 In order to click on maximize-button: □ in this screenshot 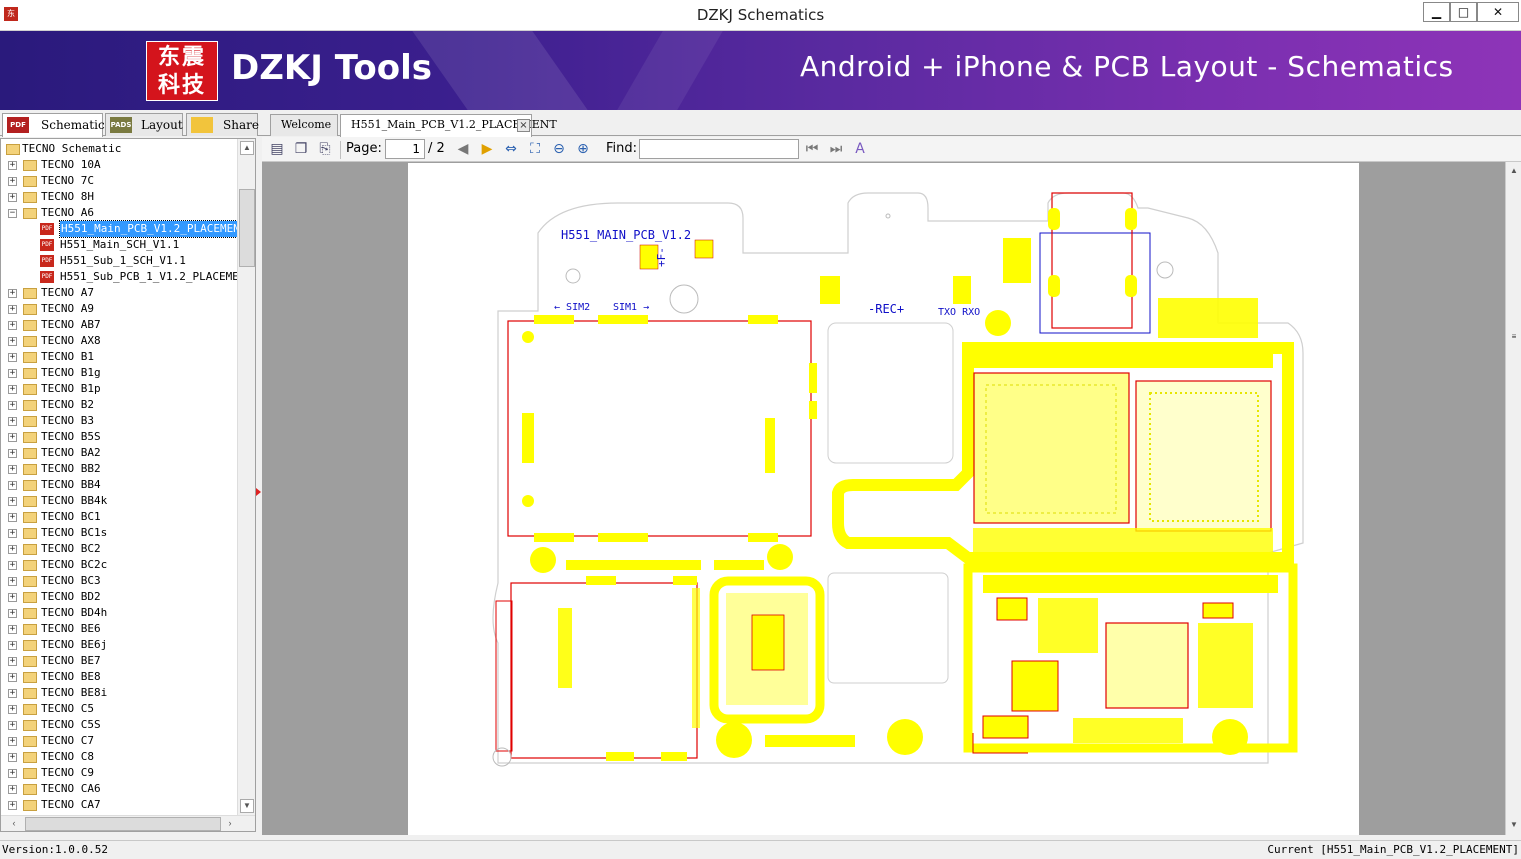, I will do `click(1463, 12)`.